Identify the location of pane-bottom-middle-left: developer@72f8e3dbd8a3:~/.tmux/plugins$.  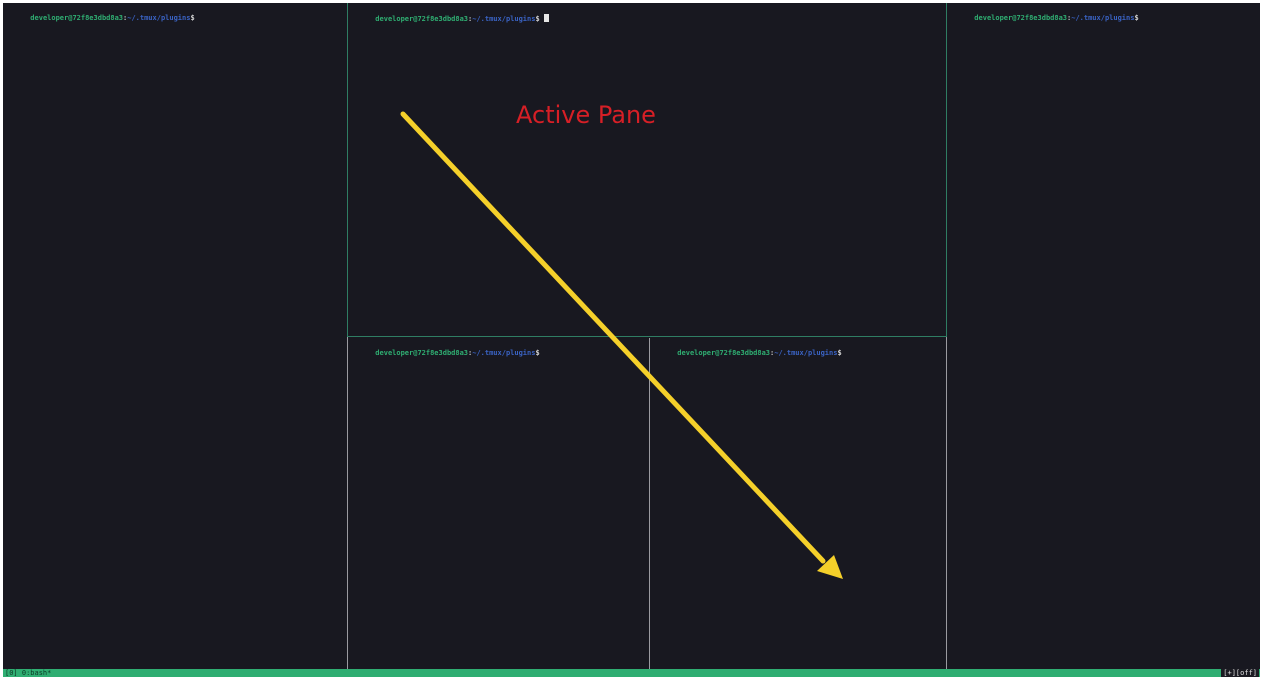
(498, 503).